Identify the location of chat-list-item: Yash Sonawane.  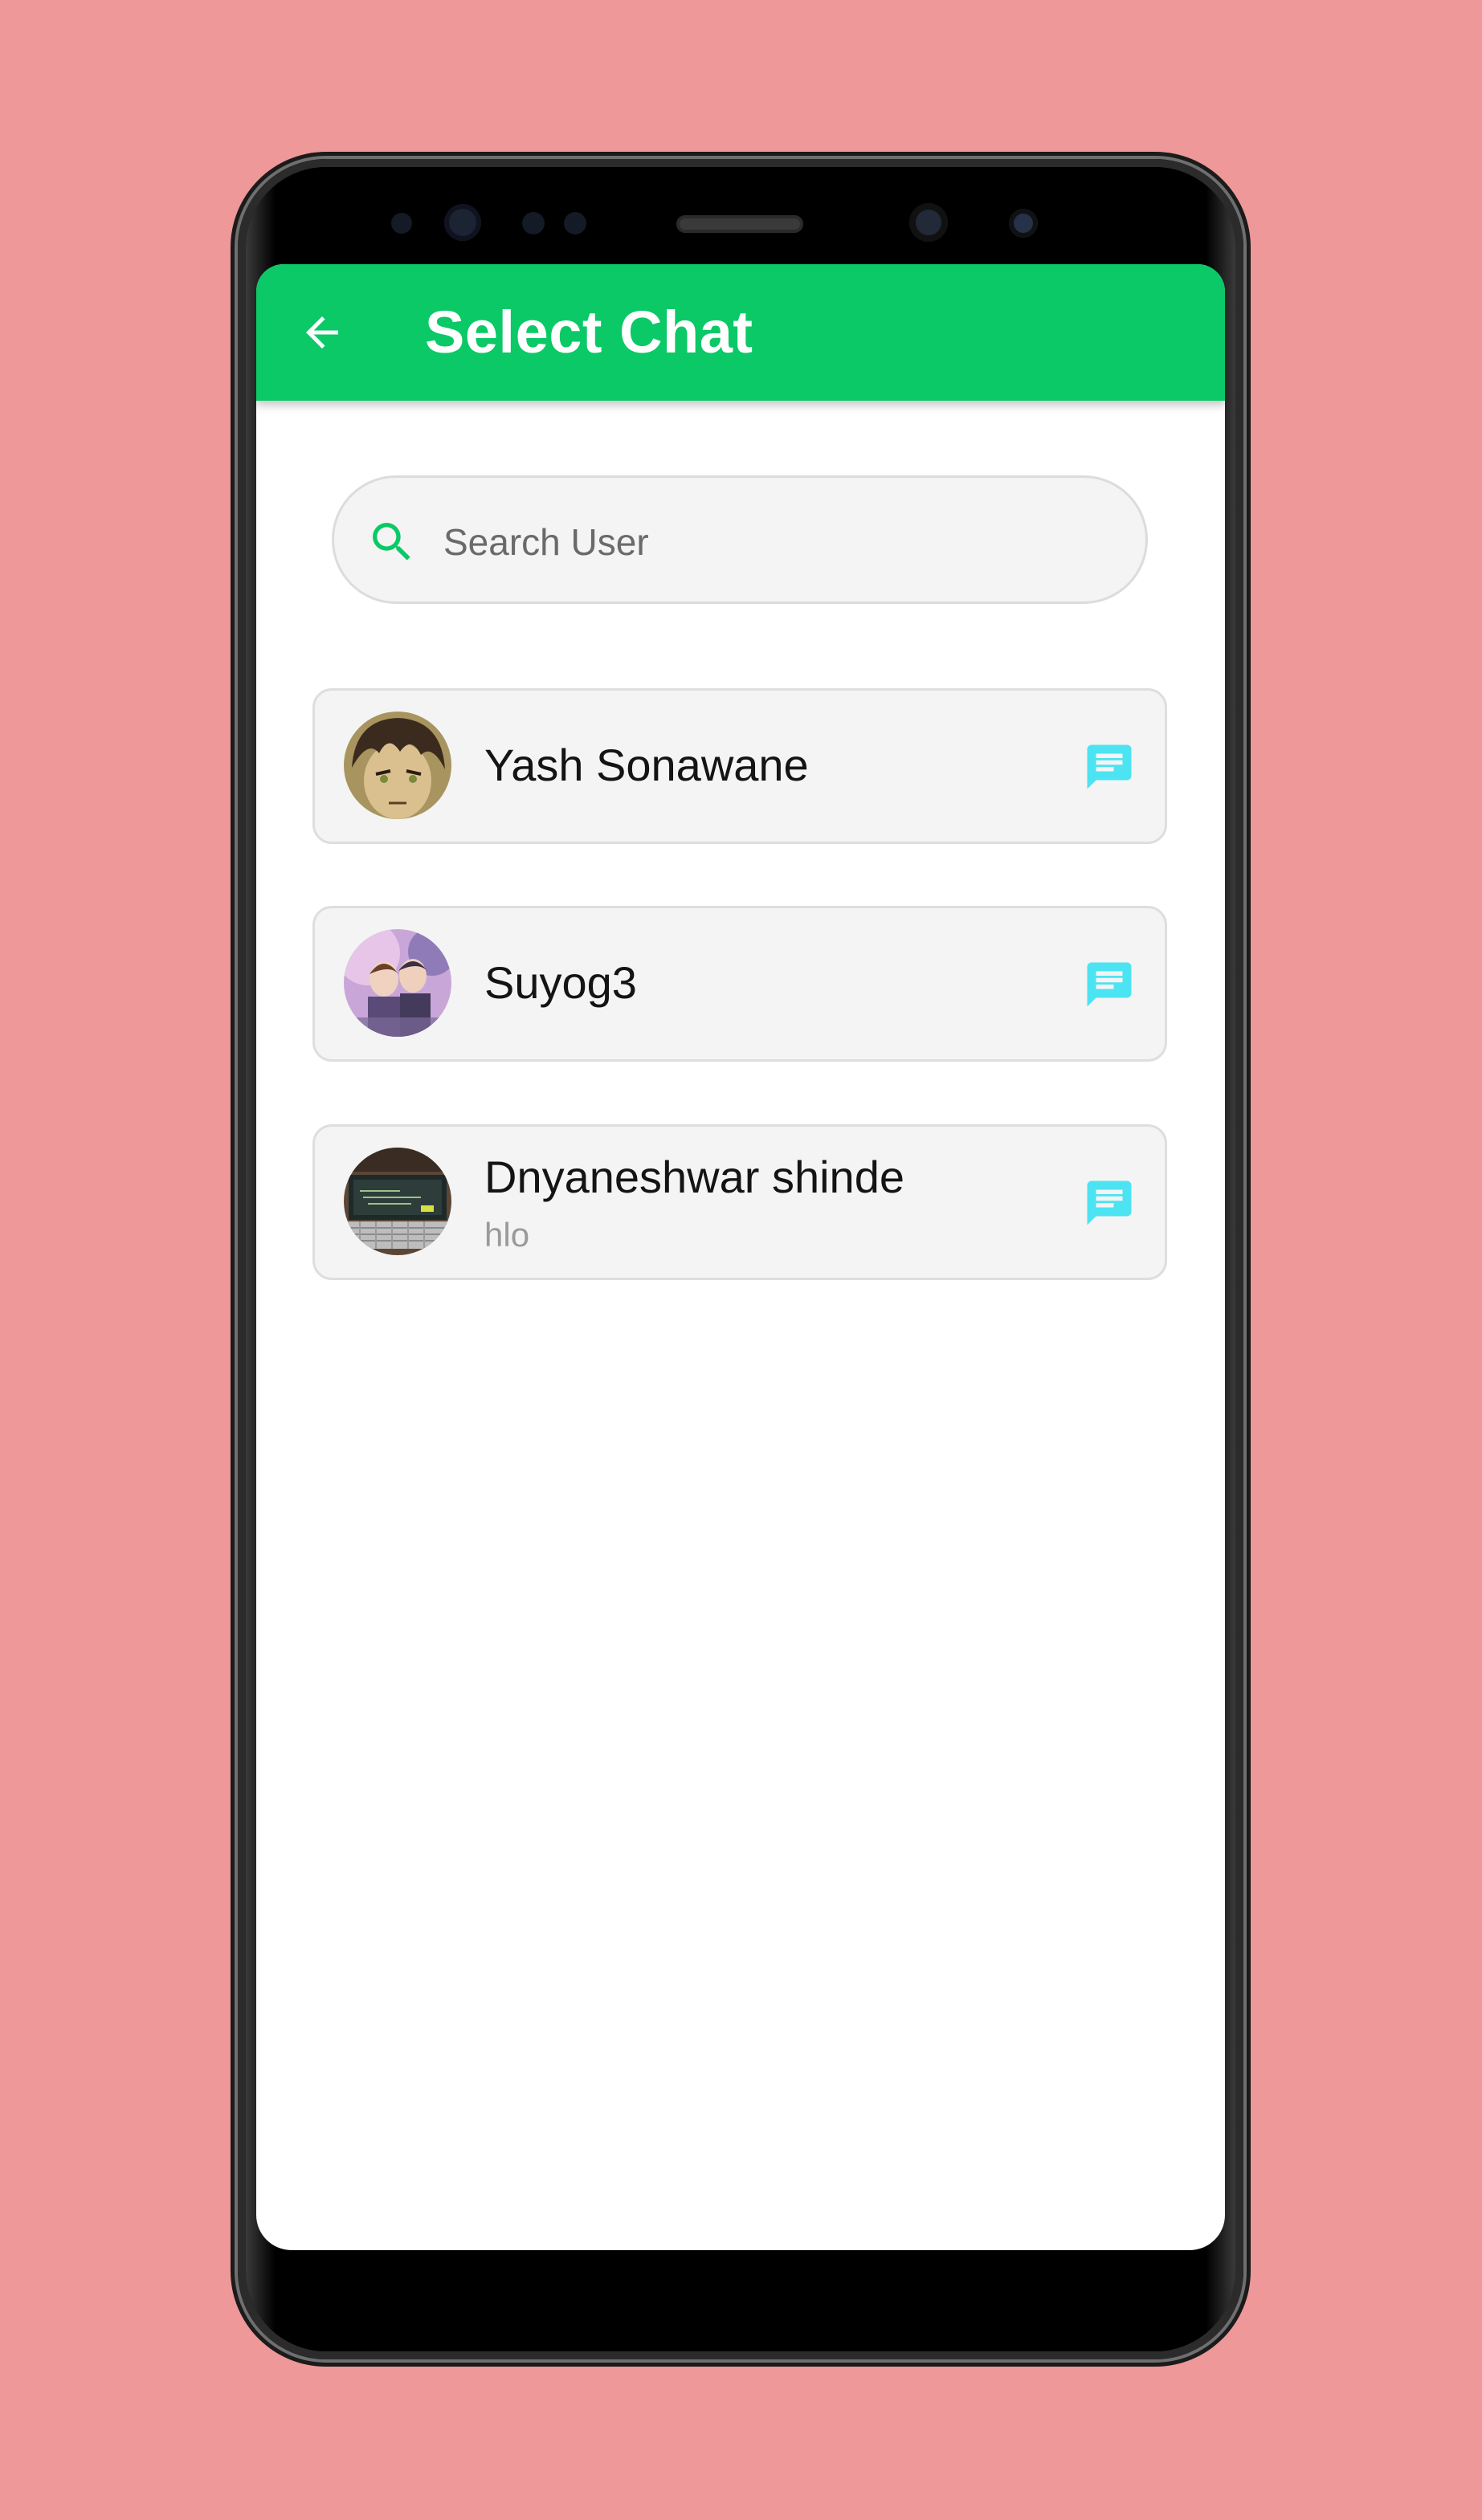
(739, 766).